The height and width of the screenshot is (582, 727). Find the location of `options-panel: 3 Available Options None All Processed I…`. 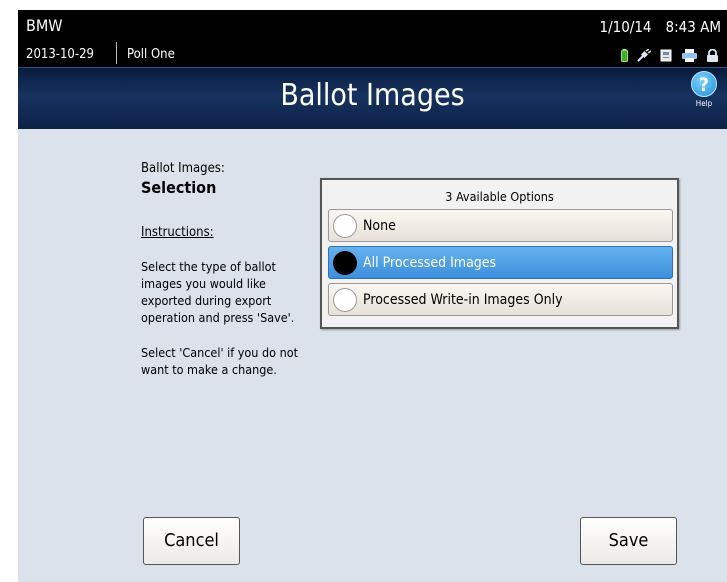

options-panel: 3 Available Options None All Processed I… is located at coordinates (499, 253).